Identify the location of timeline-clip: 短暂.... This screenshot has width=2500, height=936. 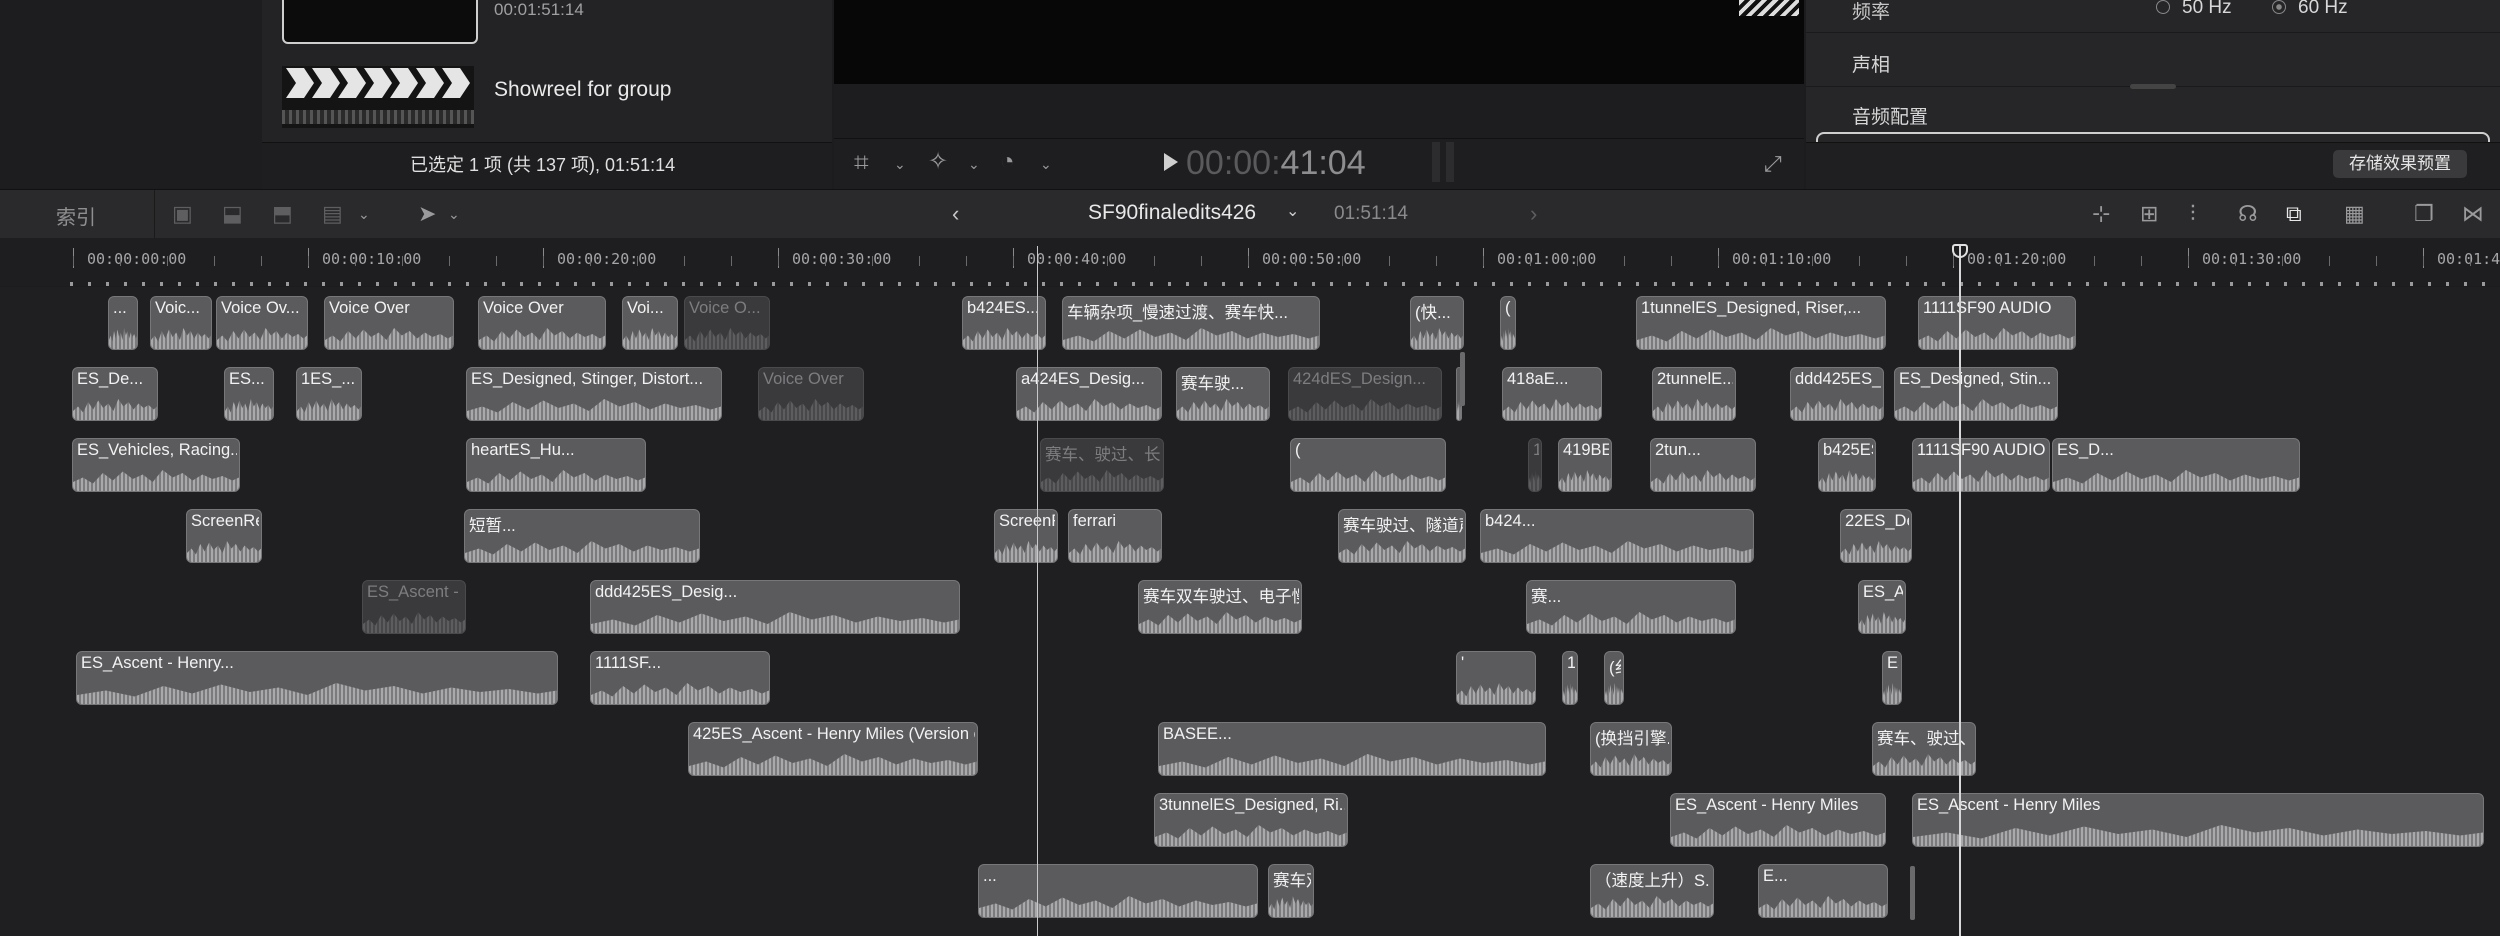
(582, 536).